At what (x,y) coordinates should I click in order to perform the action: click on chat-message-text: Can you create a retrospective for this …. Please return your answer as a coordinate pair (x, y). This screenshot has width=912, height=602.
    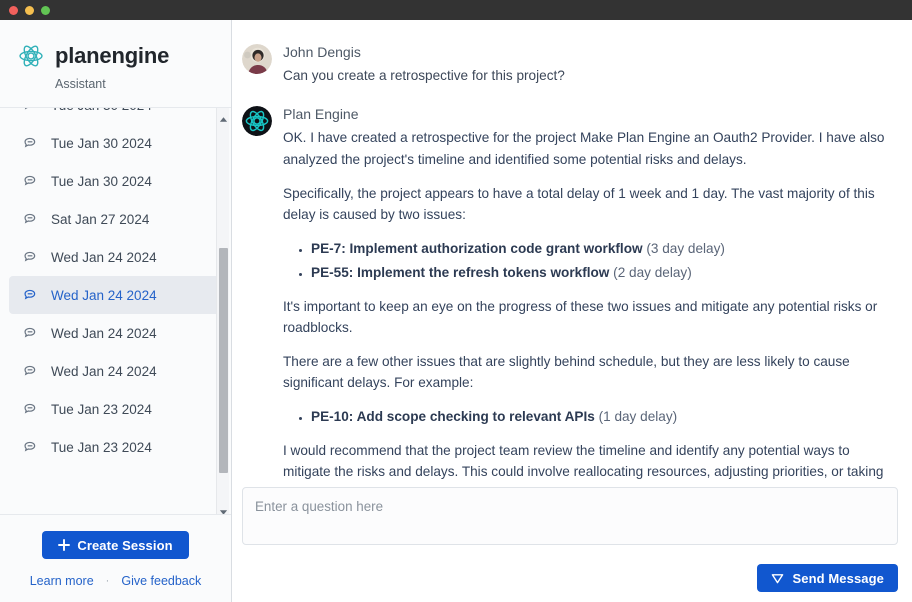
    Looking at the image, I should click on (590, 75).